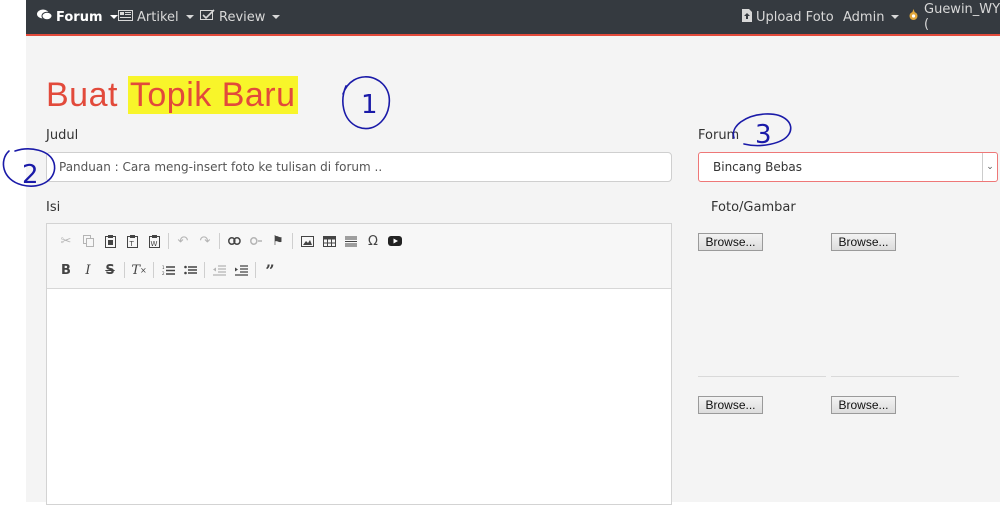 The width and height of the screenshot is (1000, 505). Describe the element at coordinates (131, 244) in the screenshot. I see `svg-text: T` at that location.